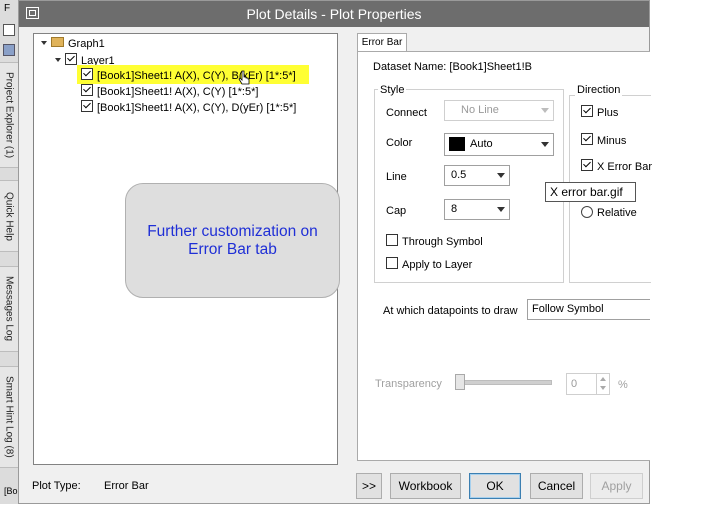 This screenshot has height=526, width=710. Describe the element at coordinates (232, 231) in the screenshot. I see `callout-line-1: Further customization on` at that location.